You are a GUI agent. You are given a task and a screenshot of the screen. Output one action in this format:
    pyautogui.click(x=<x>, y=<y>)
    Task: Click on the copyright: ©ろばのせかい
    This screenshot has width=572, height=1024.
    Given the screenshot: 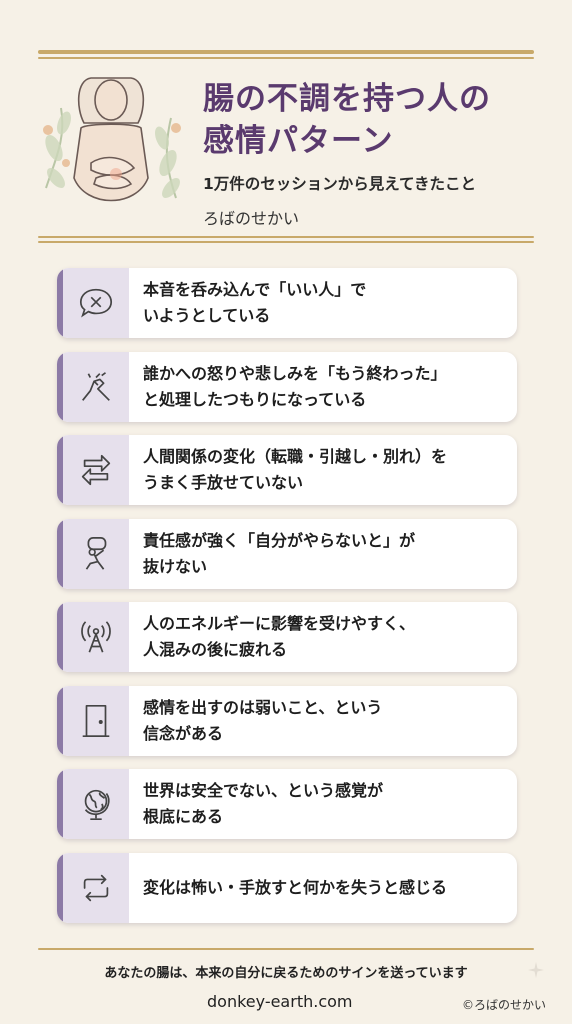 What is the action you would take?
    pyautogui.click(x=504, y=1005)
    